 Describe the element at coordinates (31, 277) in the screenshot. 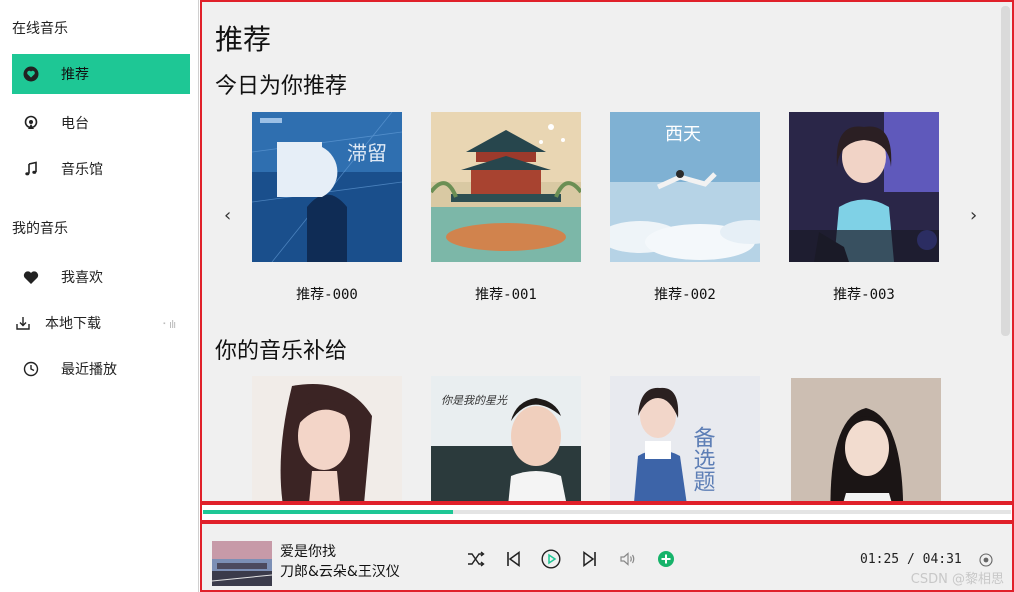

I see `heart-icon` at that location.